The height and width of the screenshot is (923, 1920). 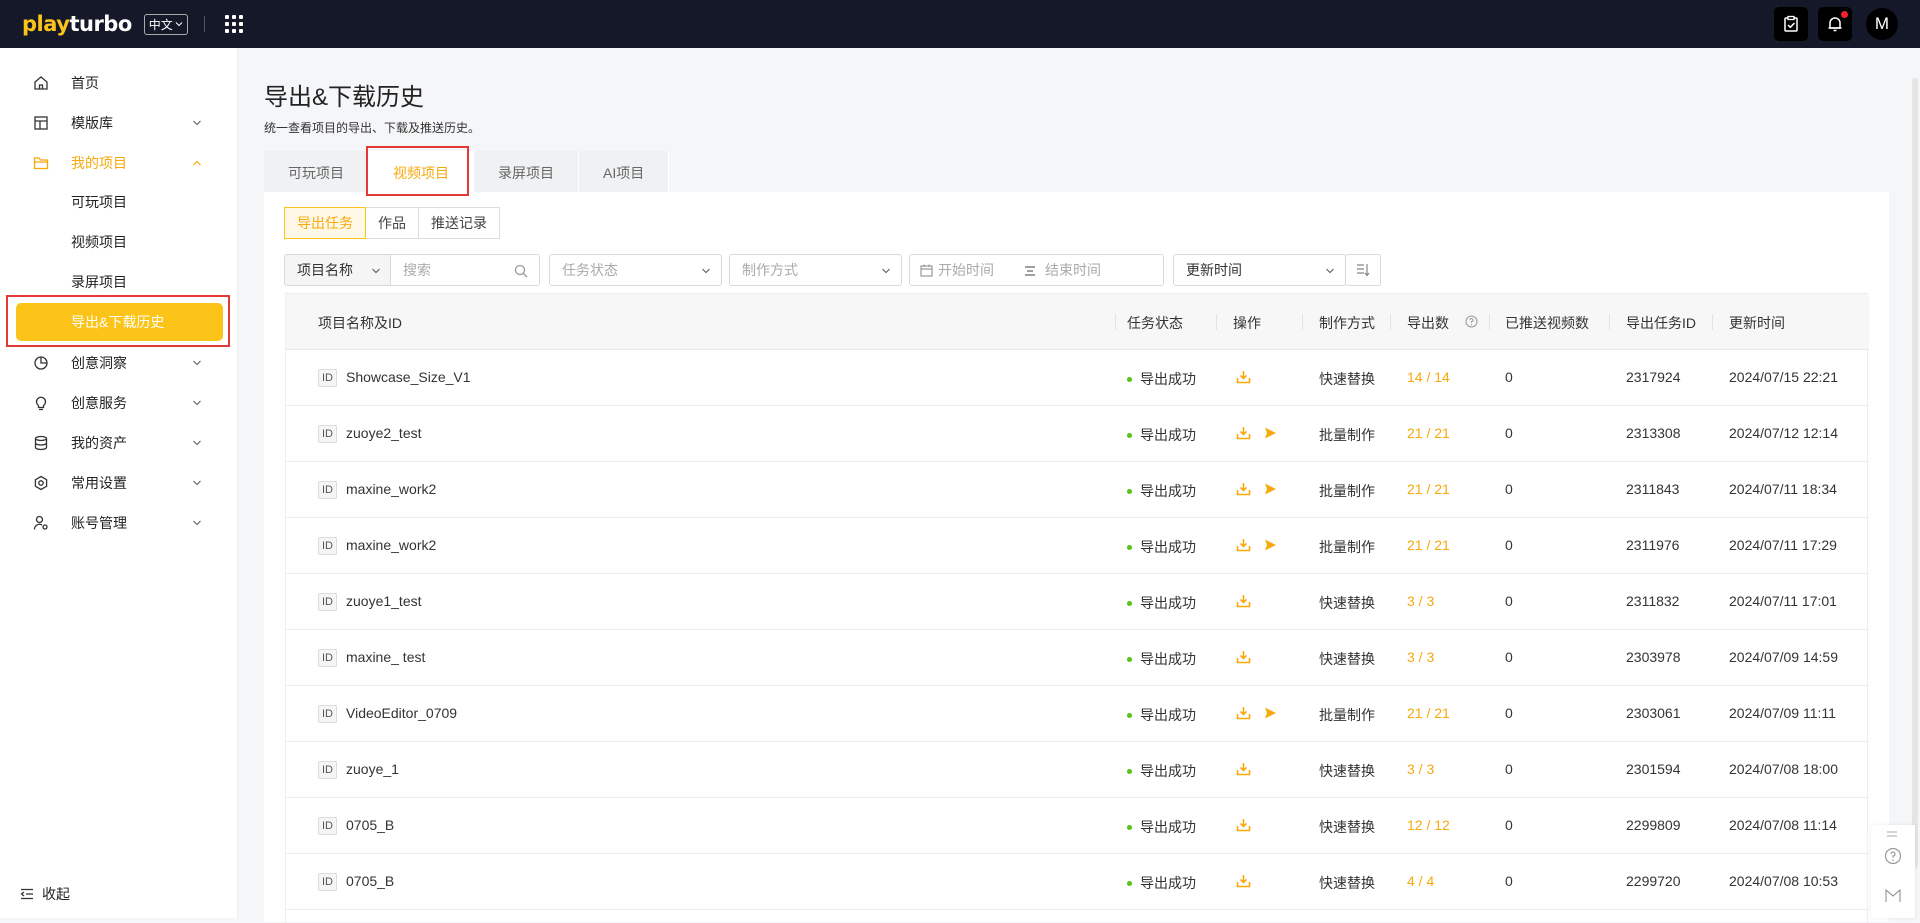 I want to click on segment-export-tasks: 导出任务, so click(x=325, y=223).